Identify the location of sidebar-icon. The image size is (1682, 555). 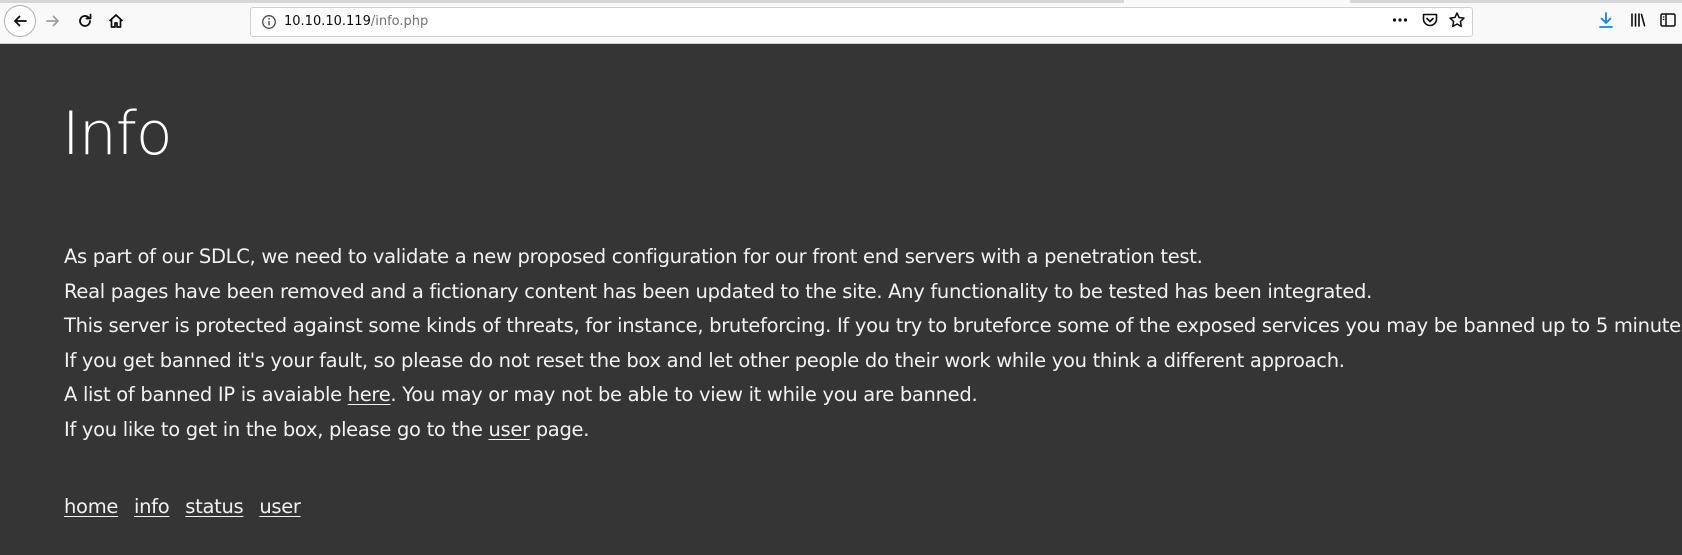
(1668, 22).